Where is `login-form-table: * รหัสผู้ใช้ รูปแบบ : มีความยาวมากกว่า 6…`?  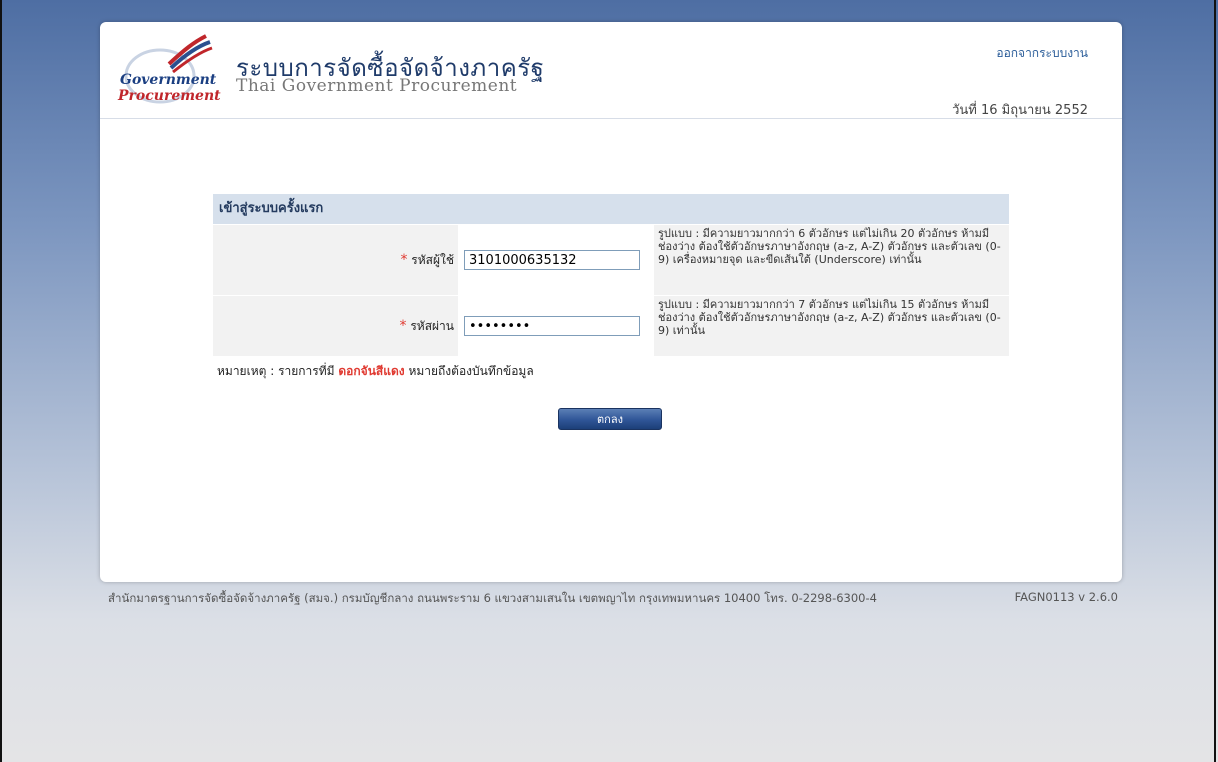
login-form-table: * รหัสผู้ใช้ รูปแบบ : มีความยาวมากกว่า 6… is located at coordinates (611, 290).